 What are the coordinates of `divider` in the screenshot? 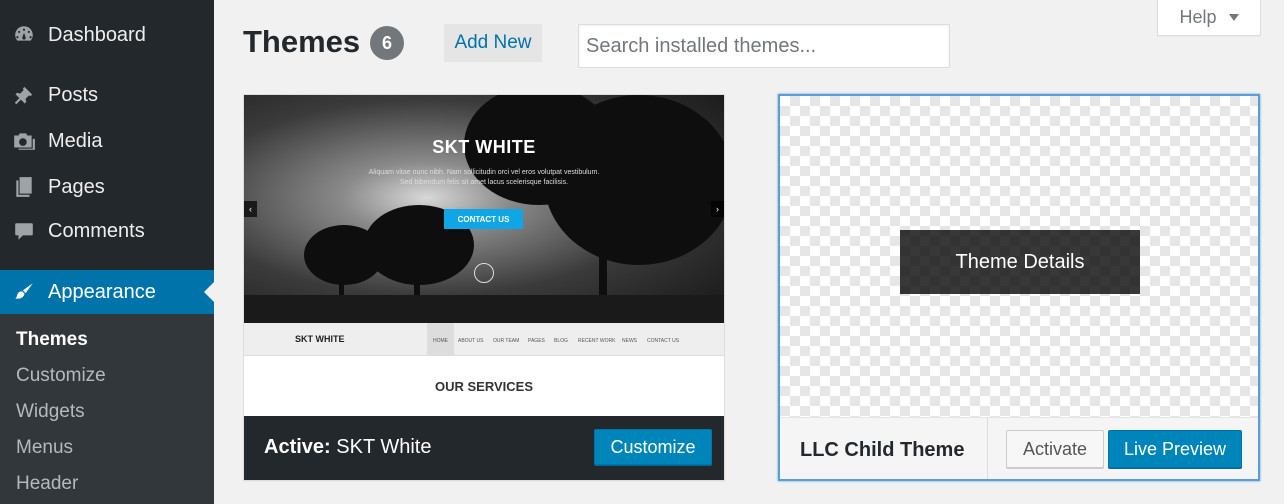 It's located at (987, 448).